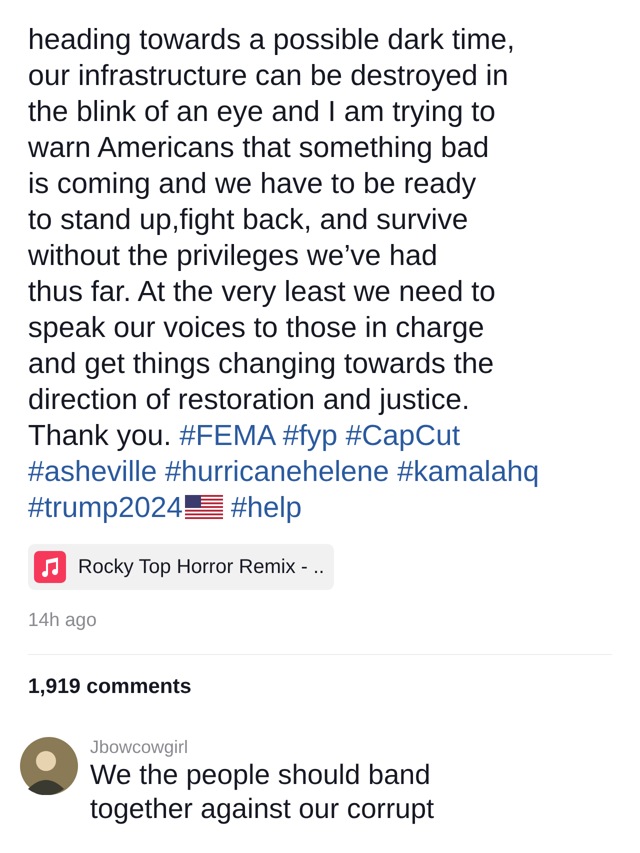 Image resolution: width=640 pixels, height=853 pixels. I want to click on hashtag-link: #trump2024, so click(125, 508).